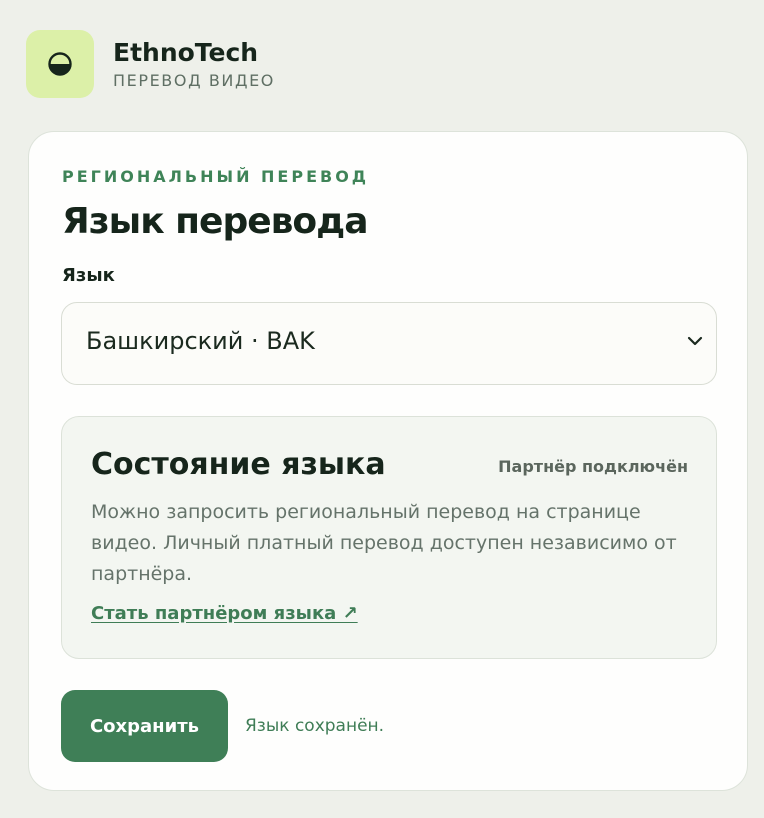 The image size is (764, 818). I want to click on app-logo, so click(60, 64).